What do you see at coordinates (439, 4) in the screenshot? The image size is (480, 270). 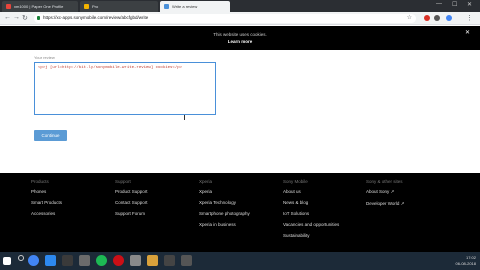 I see `minimize-button: —` at bounding box center [439, 4].